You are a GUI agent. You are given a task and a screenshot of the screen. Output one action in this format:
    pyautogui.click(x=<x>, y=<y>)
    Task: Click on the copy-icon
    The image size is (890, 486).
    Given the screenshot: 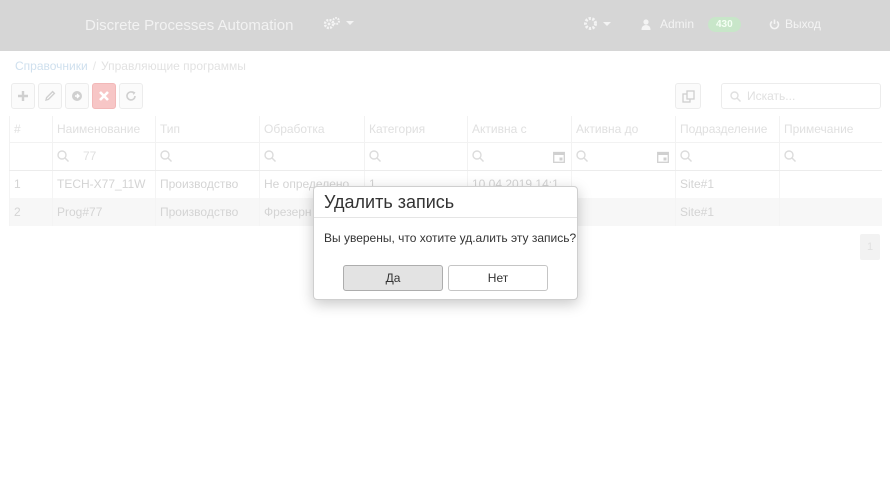 What is the action you would take?
    pyautogui.click(x=688, y=96)
    